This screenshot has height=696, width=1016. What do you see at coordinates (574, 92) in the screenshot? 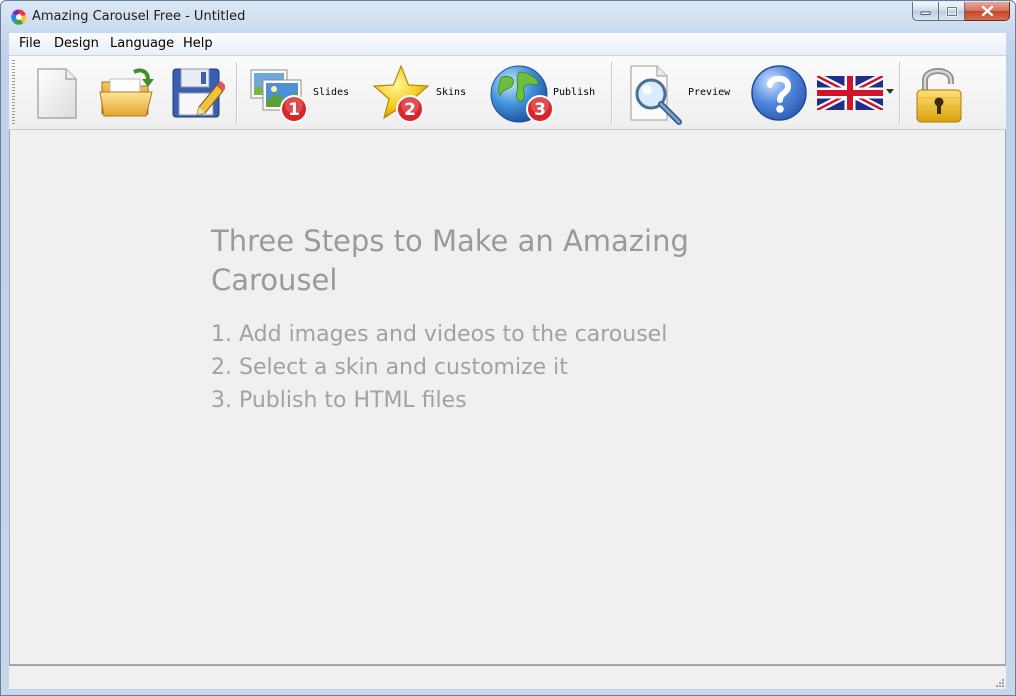
I see `publish-label: Publish` at bounding box center [574, 92].